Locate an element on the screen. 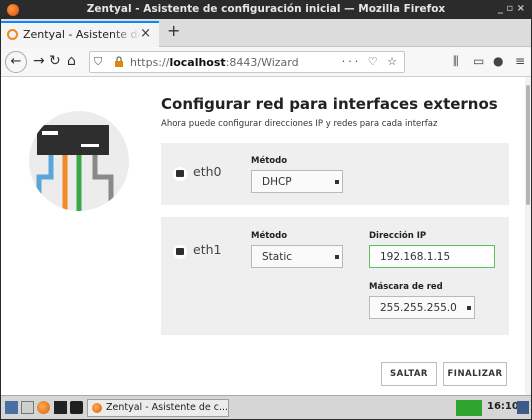  show-desktop-icon is located at coordinates (523, 407).